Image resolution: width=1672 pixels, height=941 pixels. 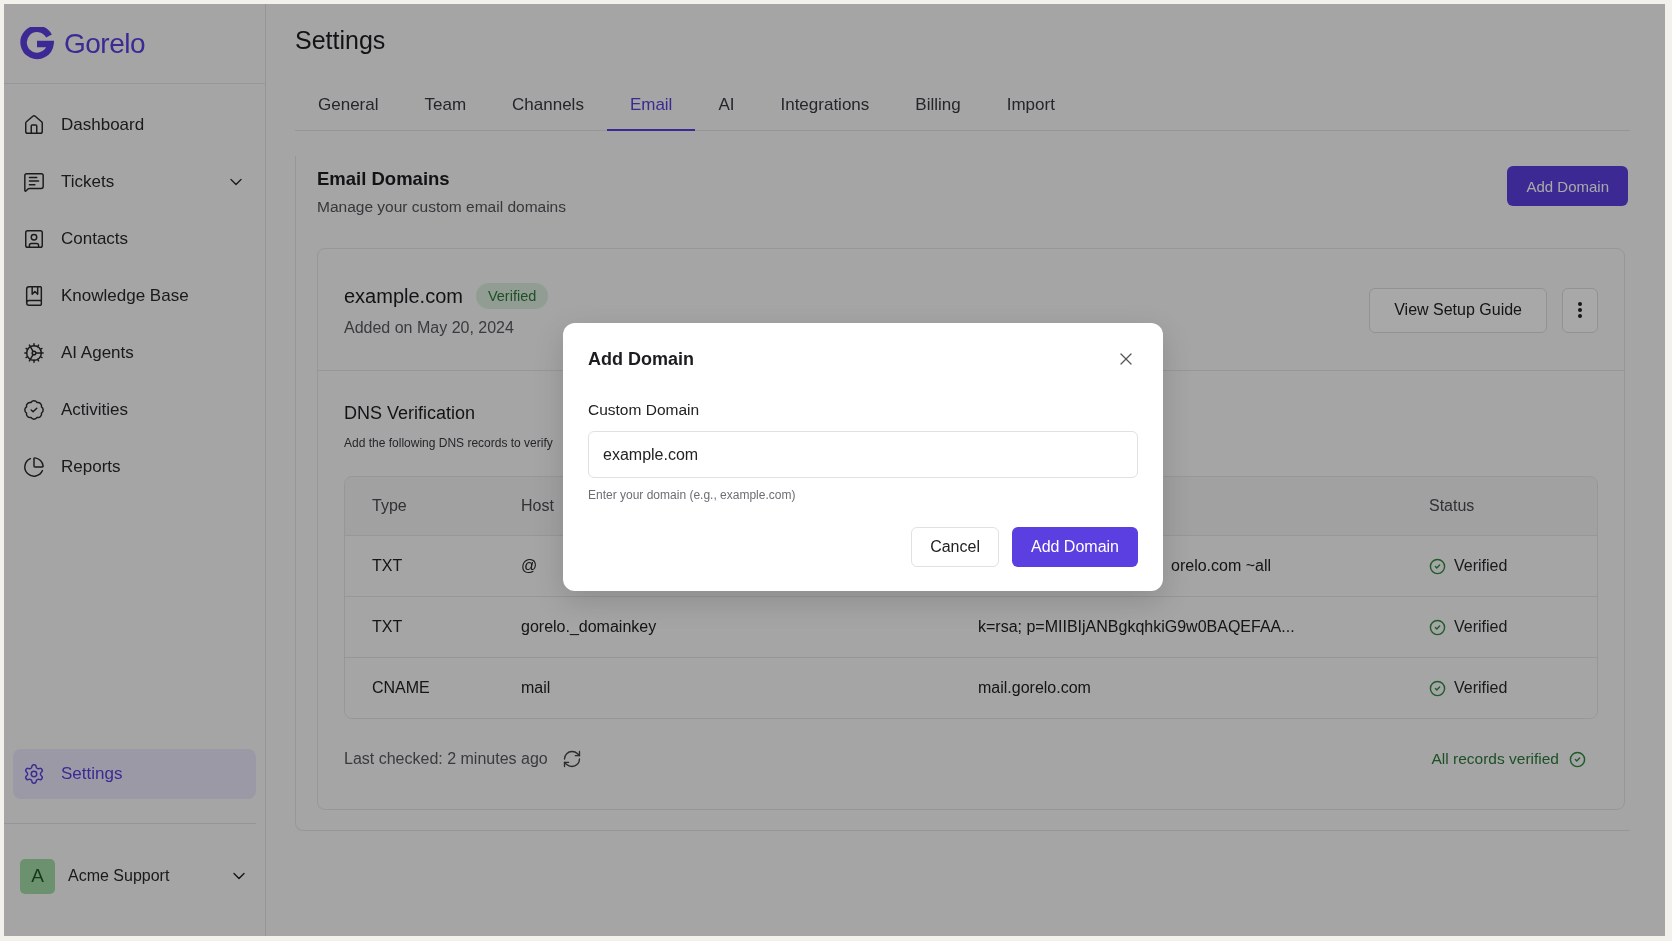 What do you see at coordinates (1495, 759) in the screenshot?
I see `verification-summary: All records verified` at bounding box center [1495, 759].